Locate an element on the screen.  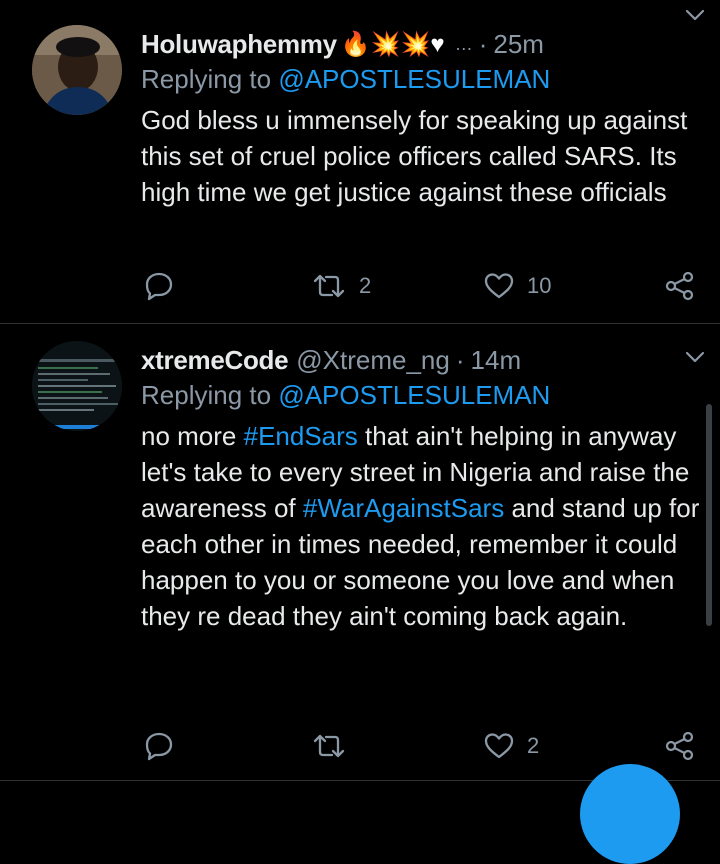
retweet-count: 2 is located at coordinates (365, 285).